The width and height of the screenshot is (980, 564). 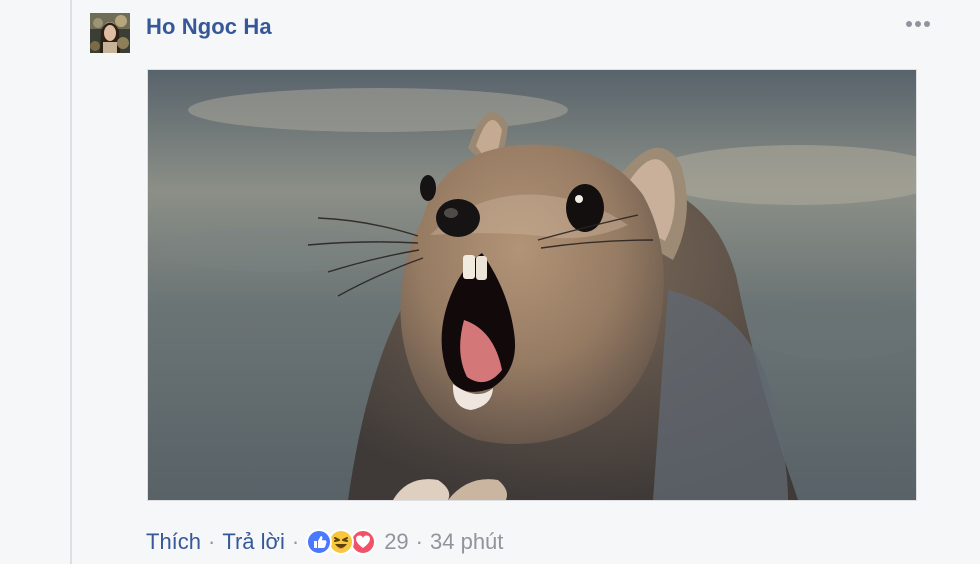 I want to click on reaction-count: 29, so click(x=396, y=542).